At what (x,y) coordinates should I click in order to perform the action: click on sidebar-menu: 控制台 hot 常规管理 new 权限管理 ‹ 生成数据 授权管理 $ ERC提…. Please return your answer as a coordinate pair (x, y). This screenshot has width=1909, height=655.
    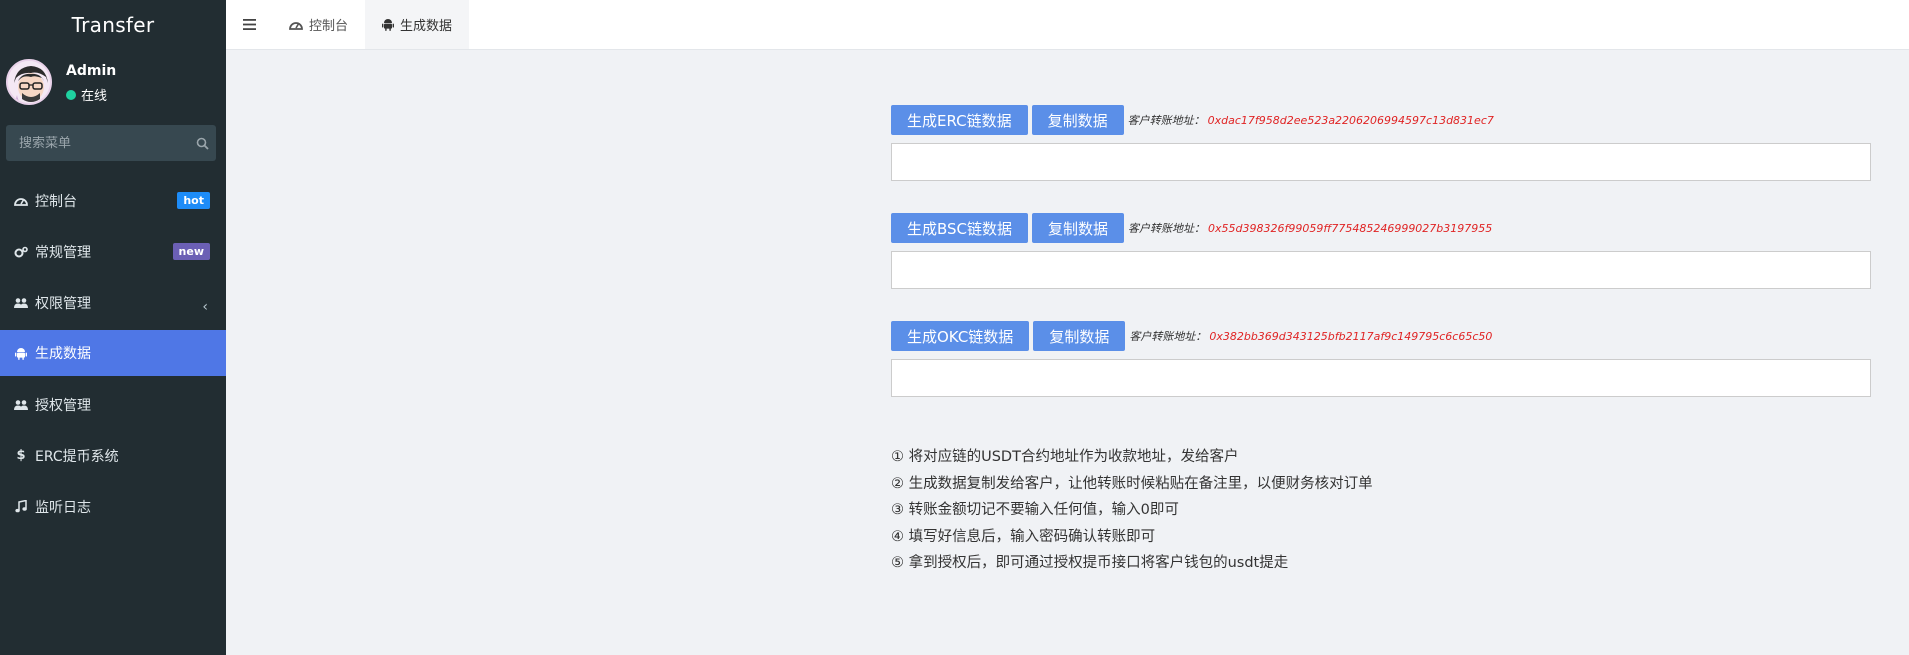
    Looking at the image, I should click on (113, 353).